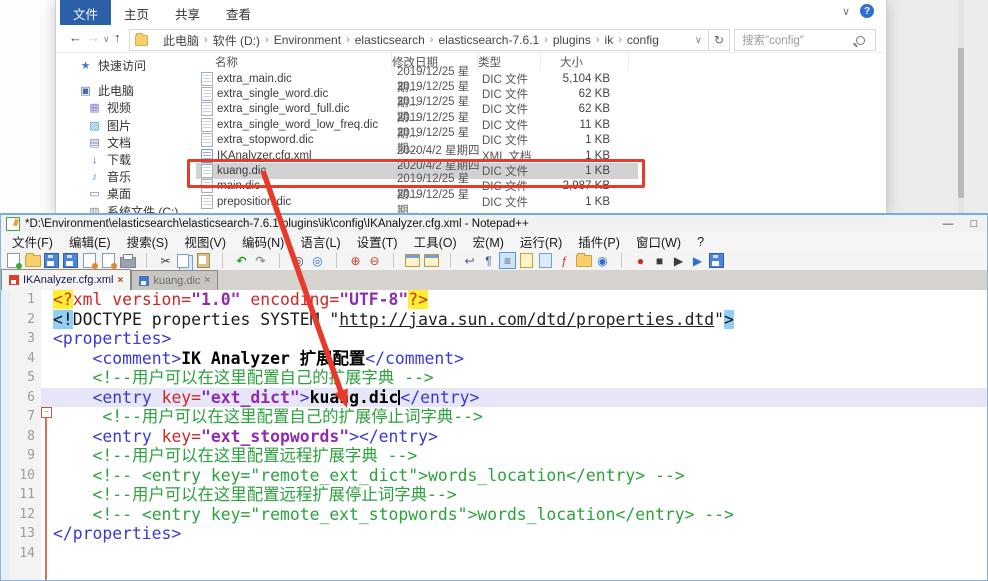  What do you see at coordinates (126, 159) in the screenshot?
I see `sidebar-item: ↓ 下载` at bounding box center [126, 159].